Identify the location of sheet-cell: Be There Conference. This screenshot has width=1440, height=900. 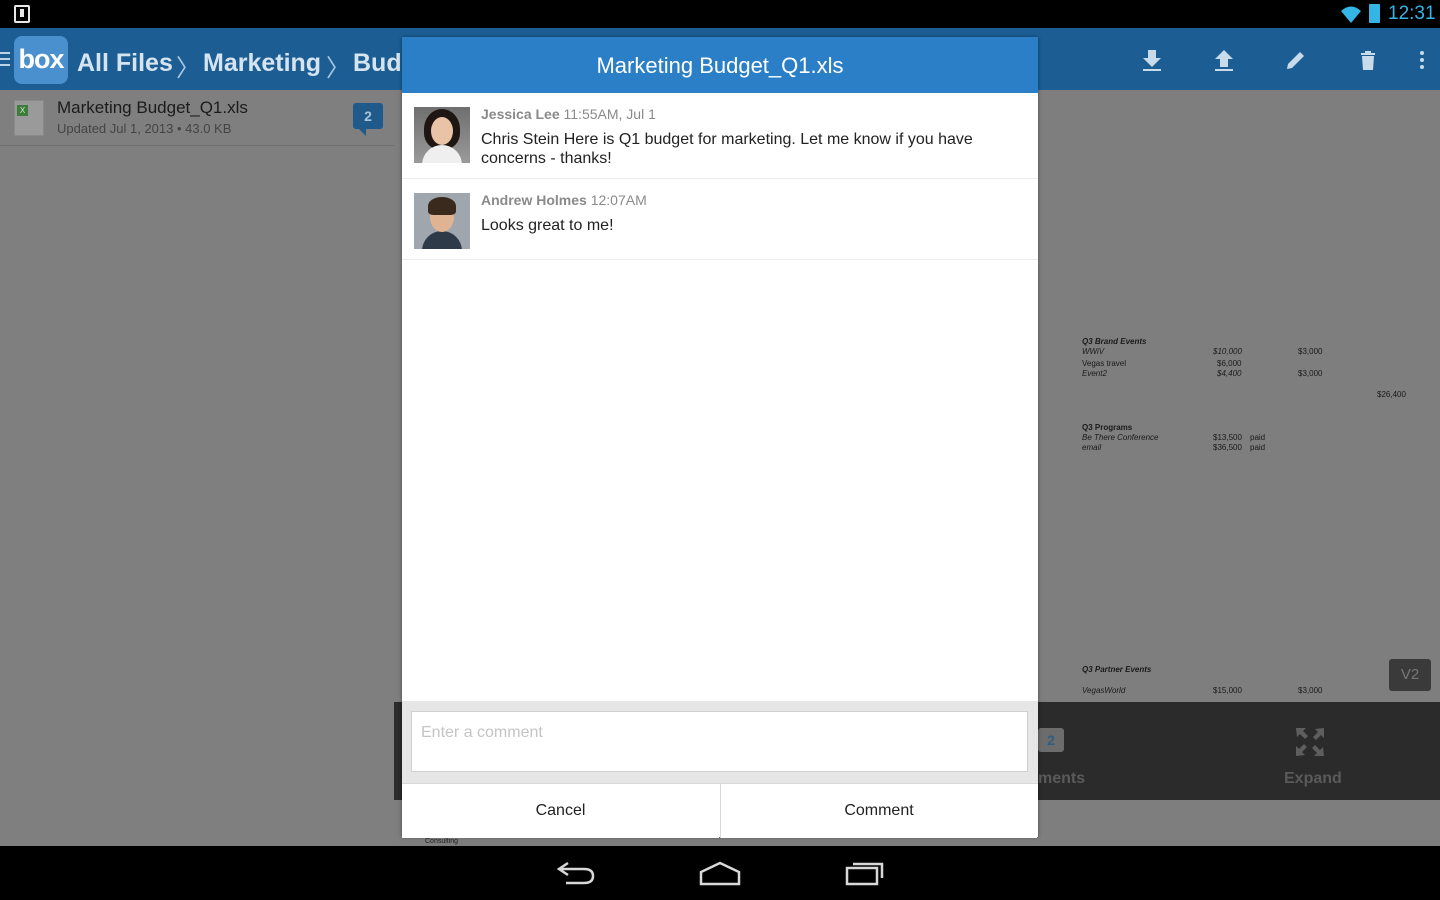
(1120, 437).